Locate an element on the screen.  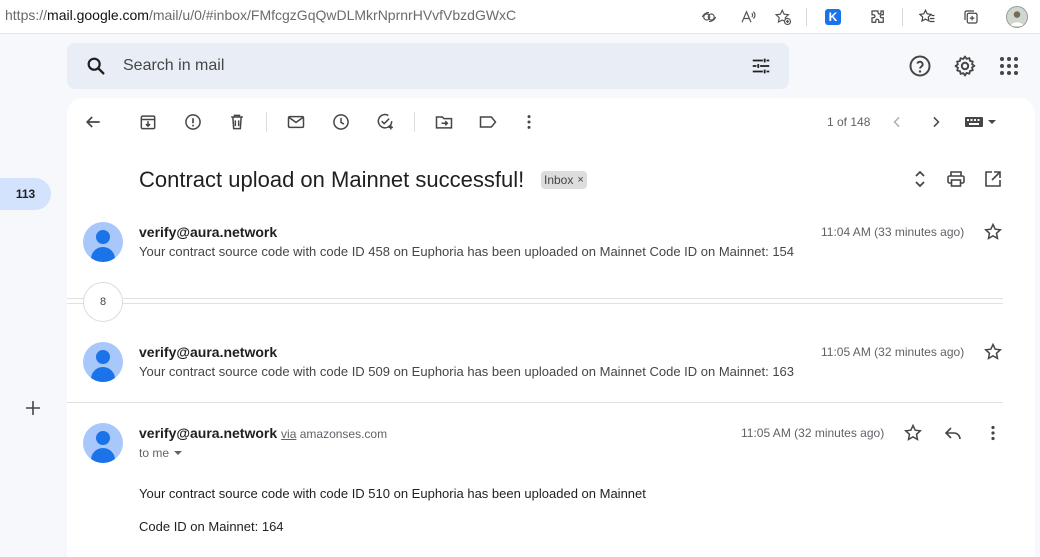
recipients-toggle: to me is located at coordinates (161, 453).